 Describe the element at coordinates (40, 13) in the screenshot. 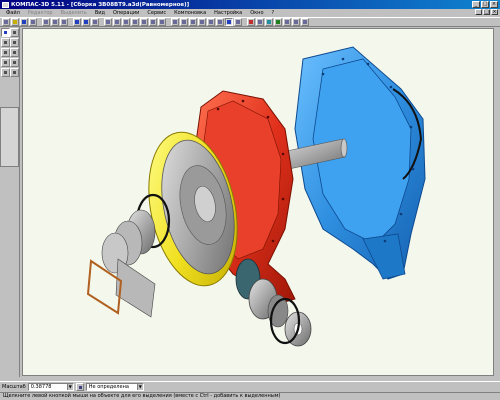

I see `menu-edit: Редактор` at that location.